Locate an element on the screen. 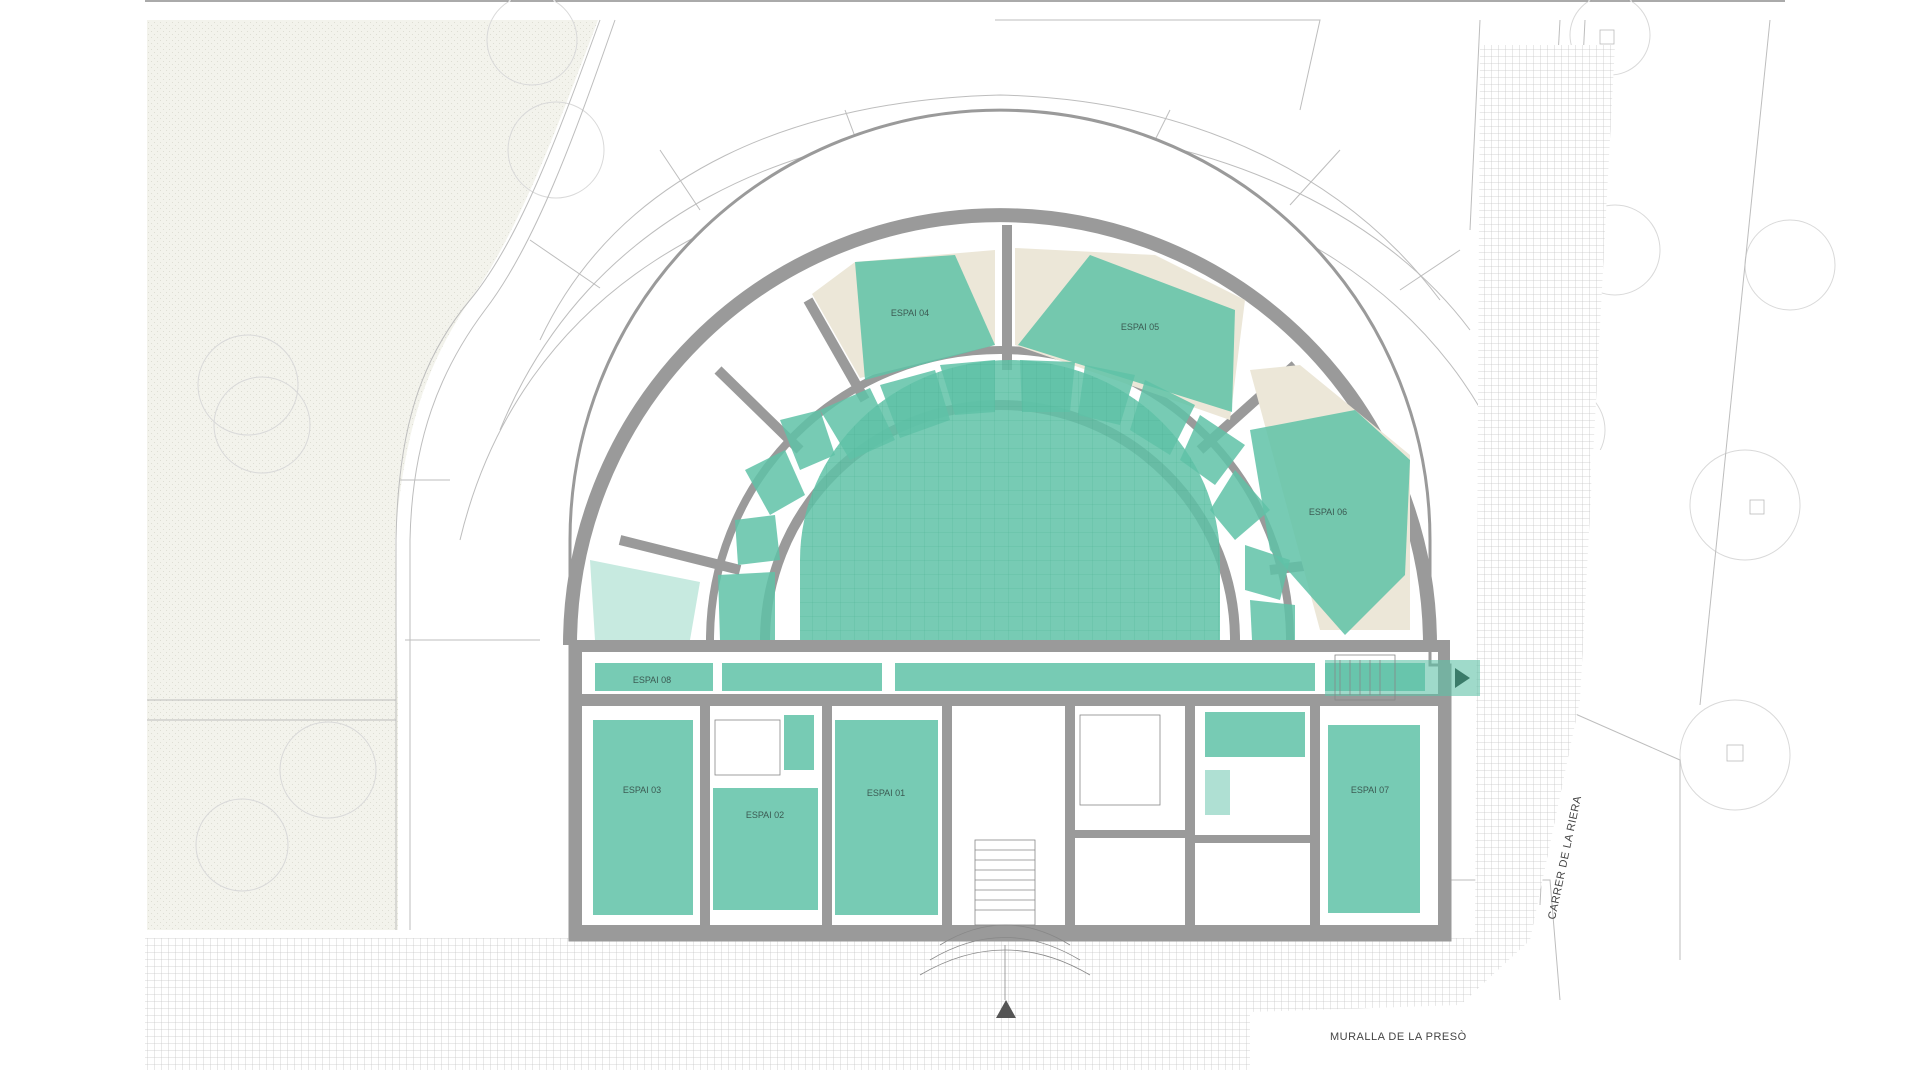  space-label-espai-02: ESPAI 02 is located at coordinates (765, 815).